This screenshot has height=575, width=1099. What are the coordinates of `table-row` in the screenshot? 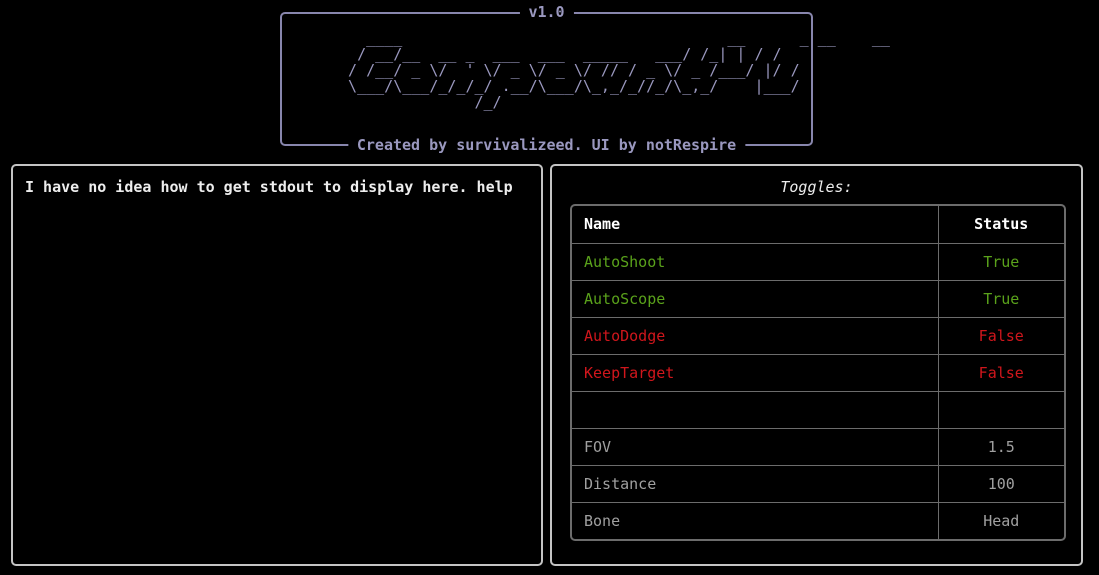 It's located at (818, 410).